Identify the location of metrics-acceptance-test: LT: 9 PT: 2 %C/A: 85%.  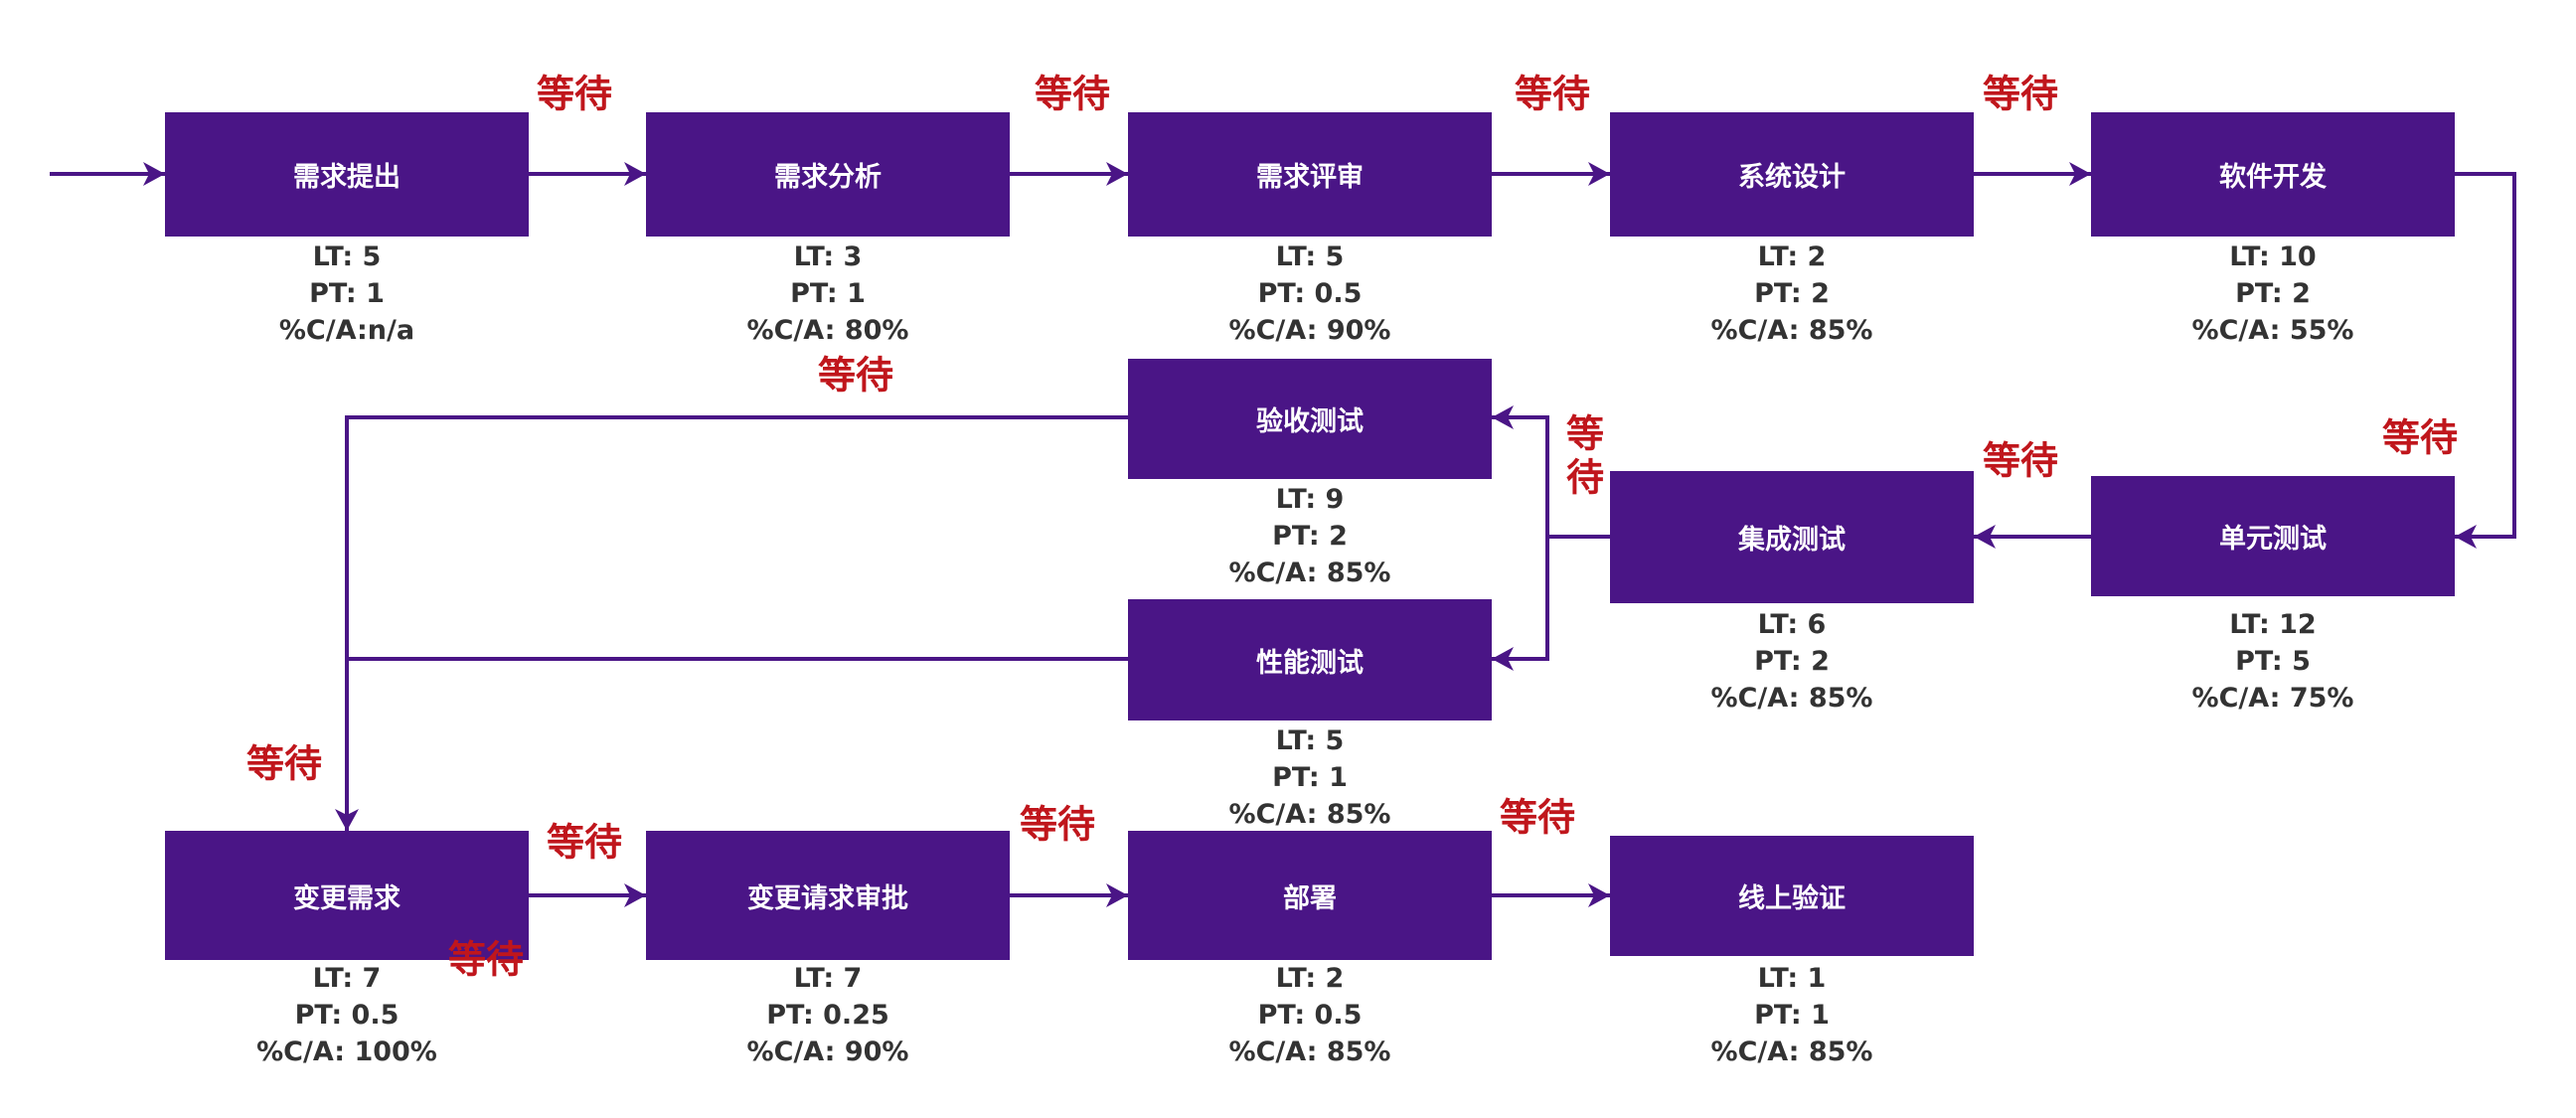
(1310, 536).